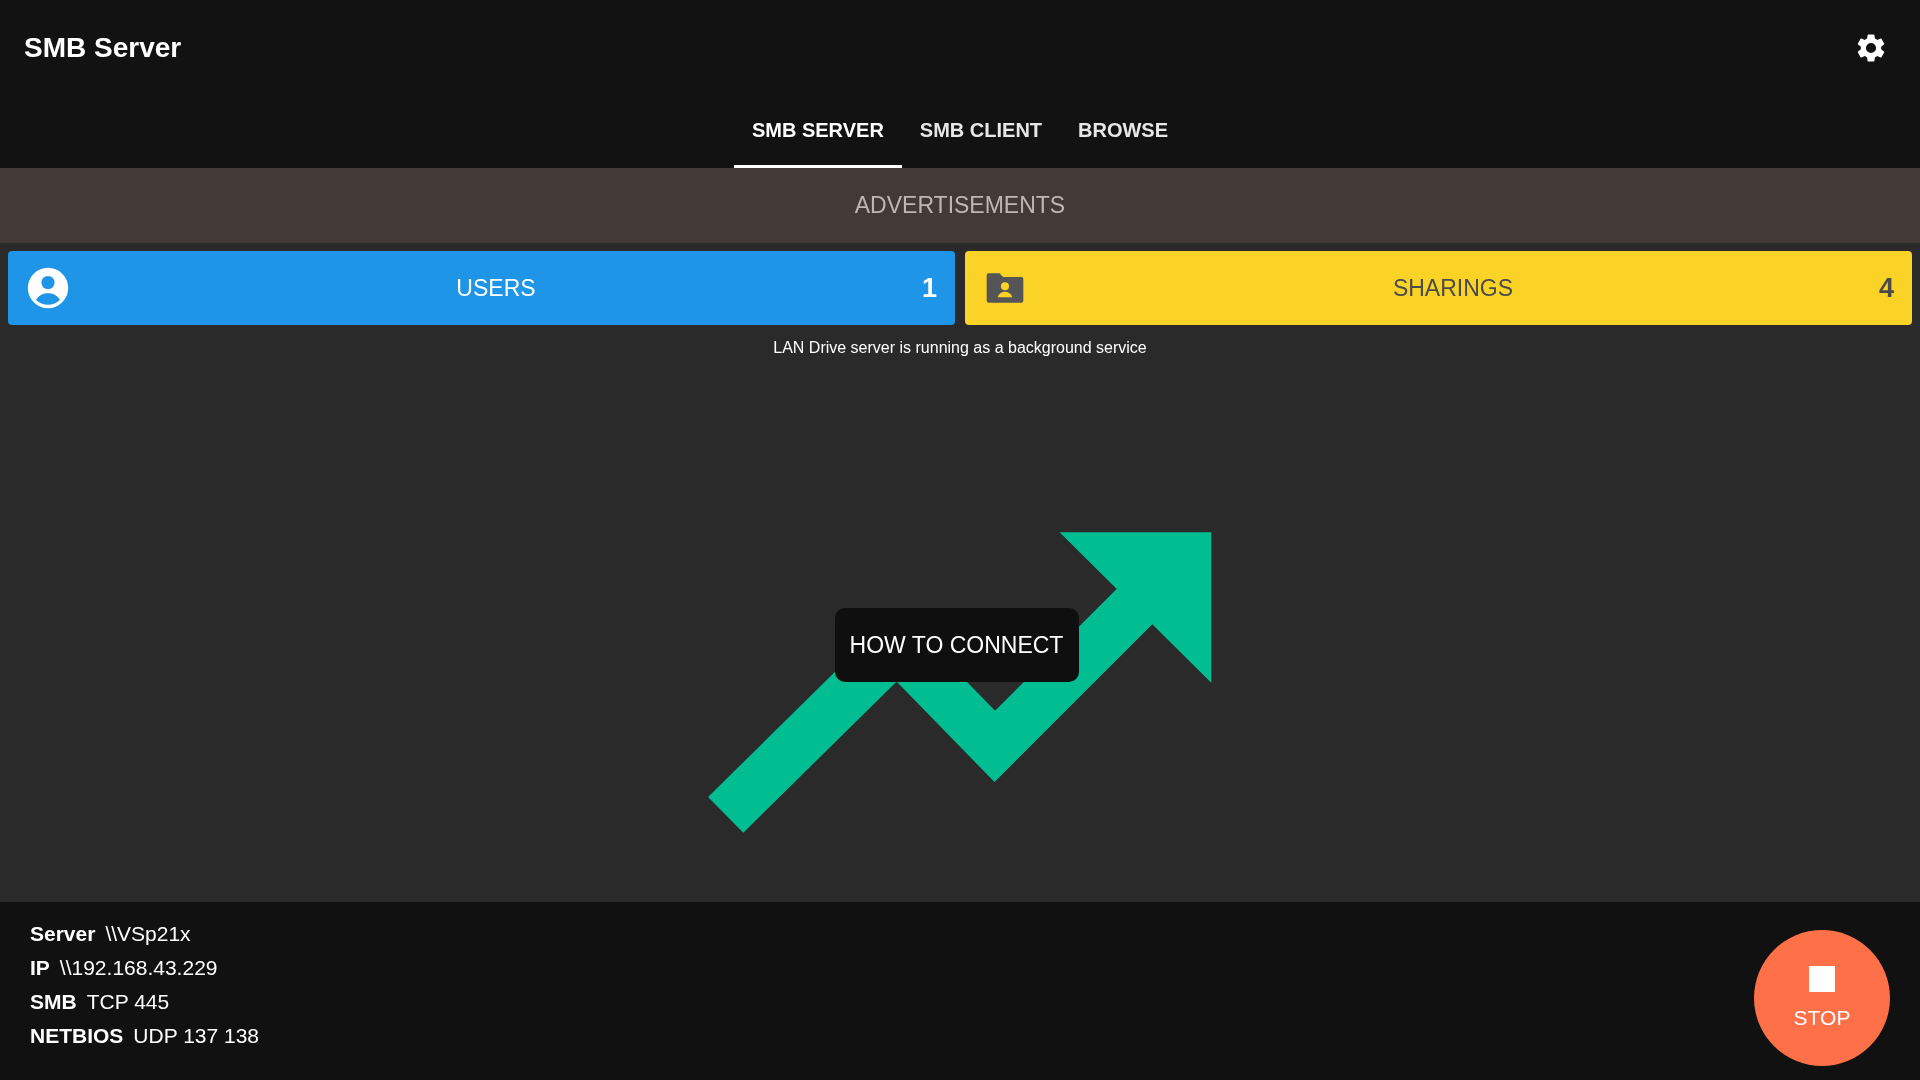 The height and width of the screenshot is (1080, 1920). I want to click on info-value: TCP 445, so click(128, 1002).